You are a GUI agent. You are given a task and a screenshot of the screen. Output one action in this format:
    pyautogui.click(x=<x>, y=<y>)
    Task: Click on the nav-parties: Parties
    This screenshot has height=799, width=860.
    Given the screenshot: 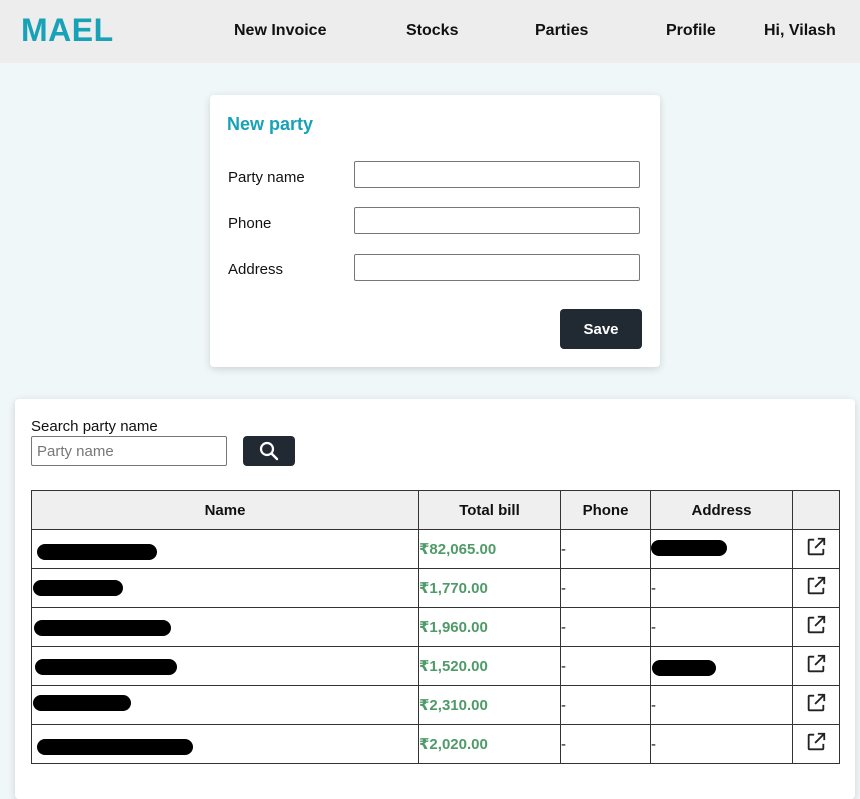 What is the action you would take?
    pyautogui.click(x=561, y=31)
    